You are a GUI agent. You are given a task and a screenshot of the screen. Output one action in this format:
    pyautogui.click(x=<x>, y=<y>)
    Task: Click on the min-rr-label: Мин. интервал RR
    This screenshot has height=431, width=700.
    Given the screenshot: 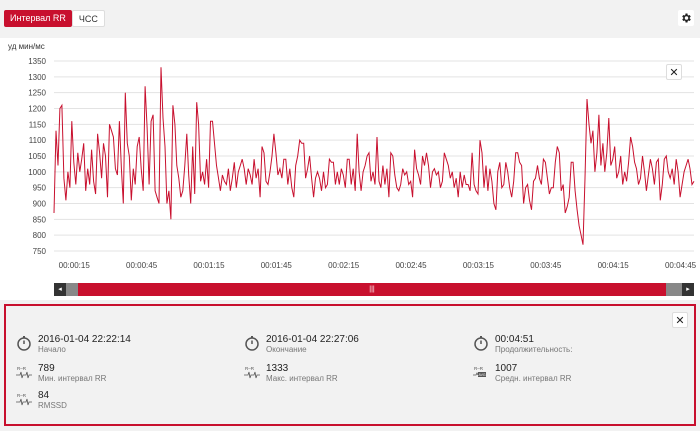 What is the action you would take?
    pyautogui.click(x=72, y=378)
    